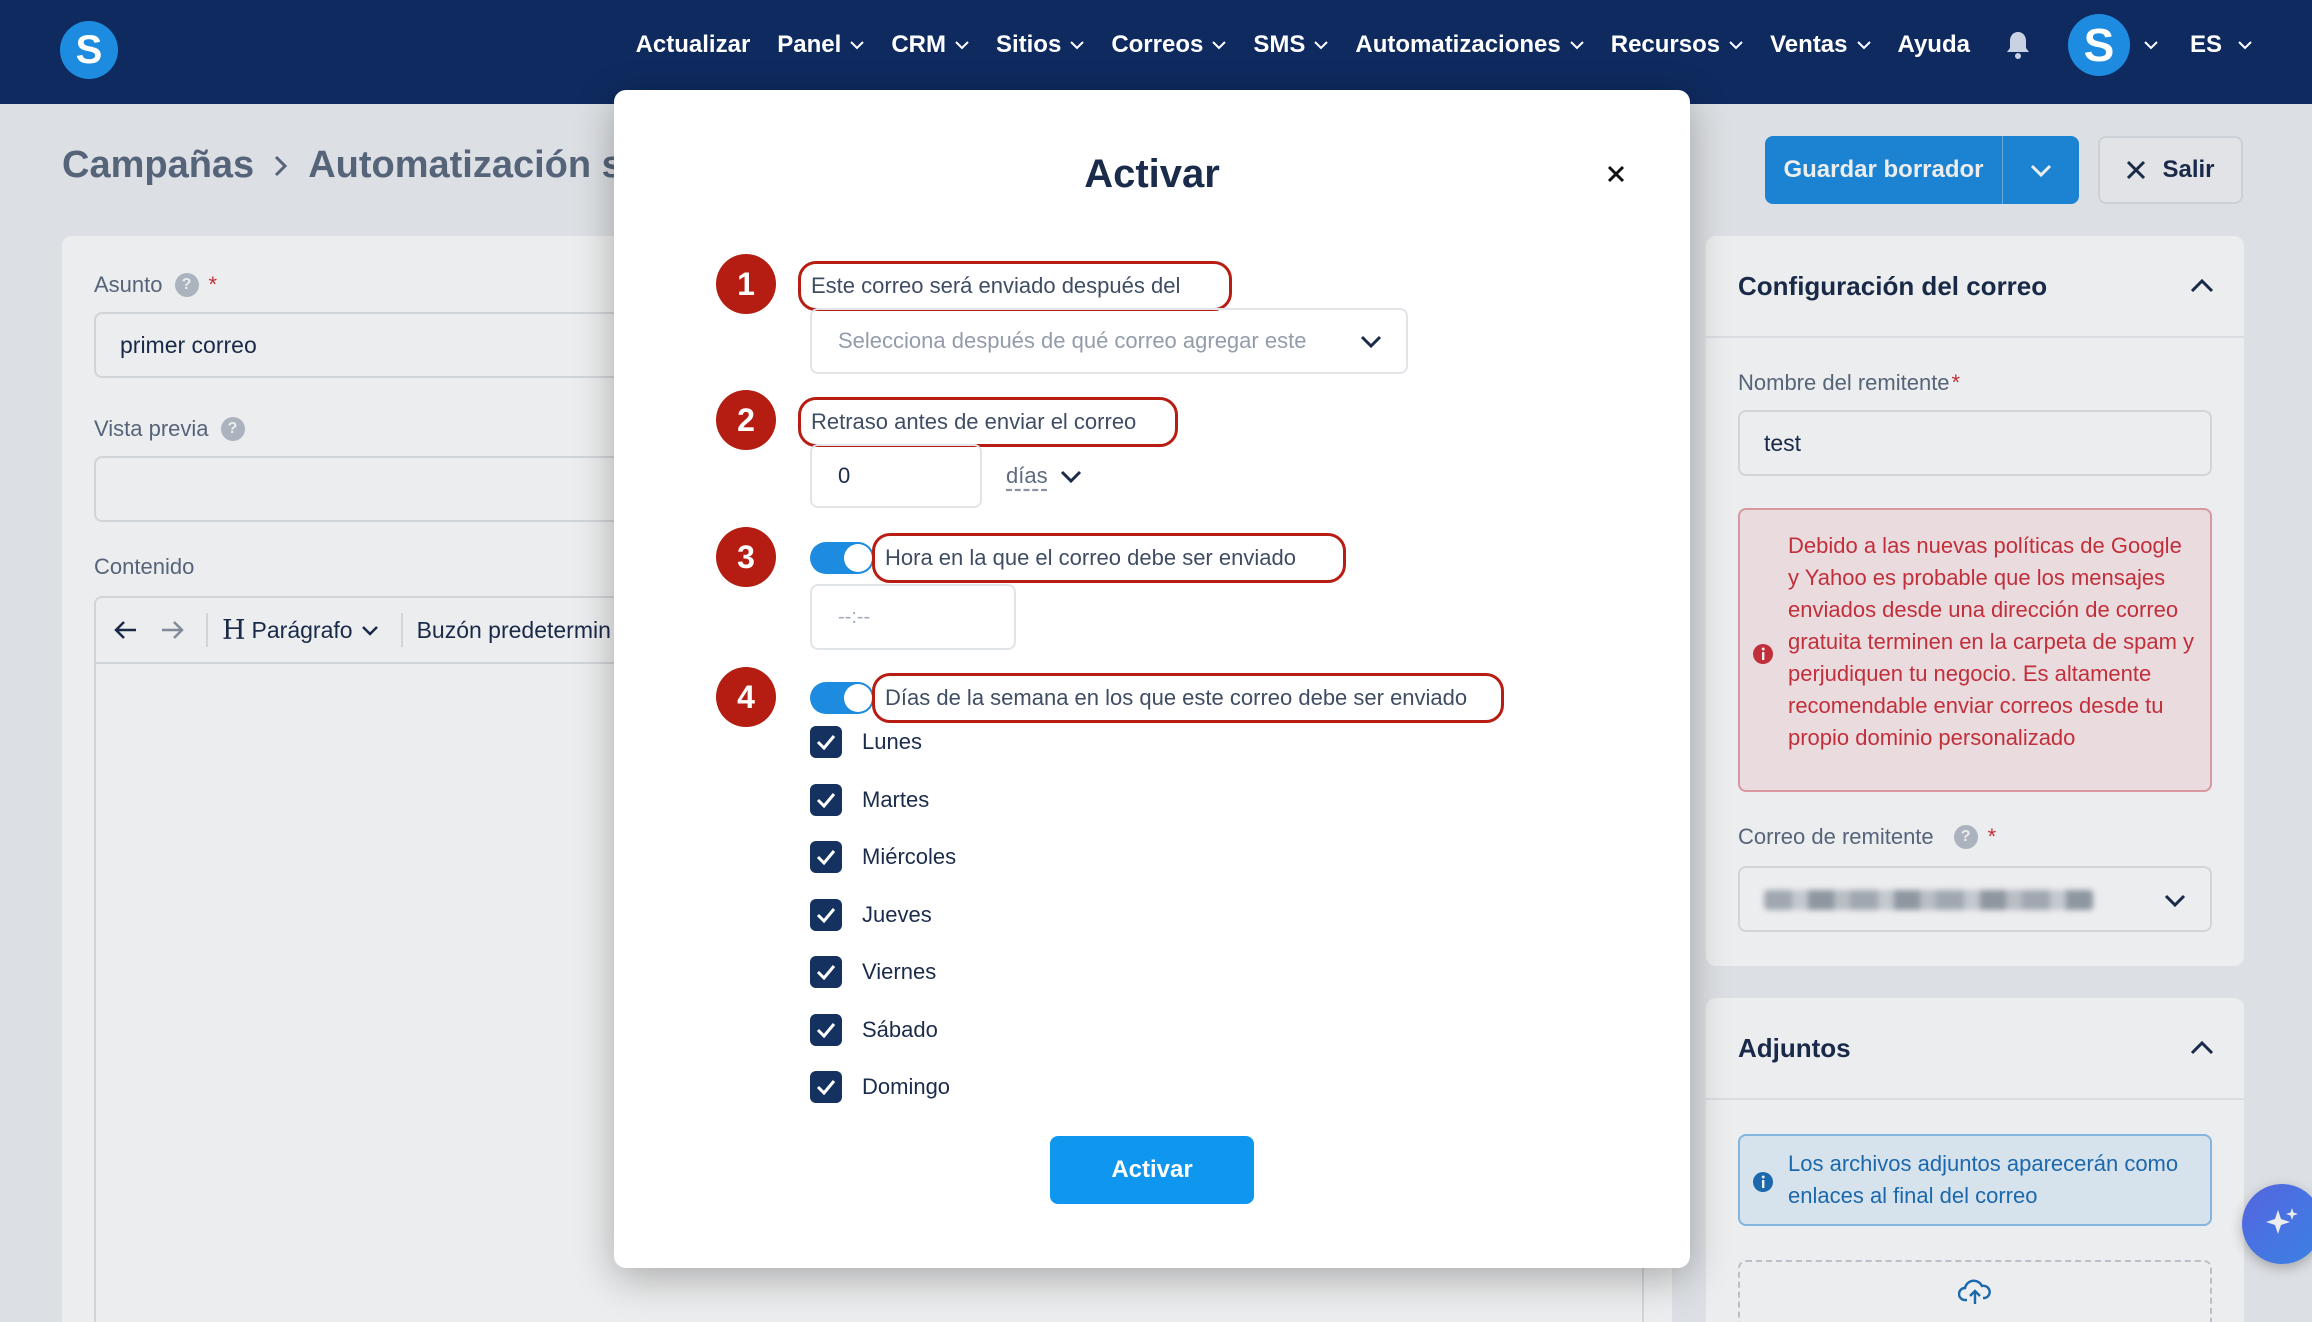  Describe the element at coordinates (746, 420) in the screenshot. I see `step-badge-2: 2` at that location.